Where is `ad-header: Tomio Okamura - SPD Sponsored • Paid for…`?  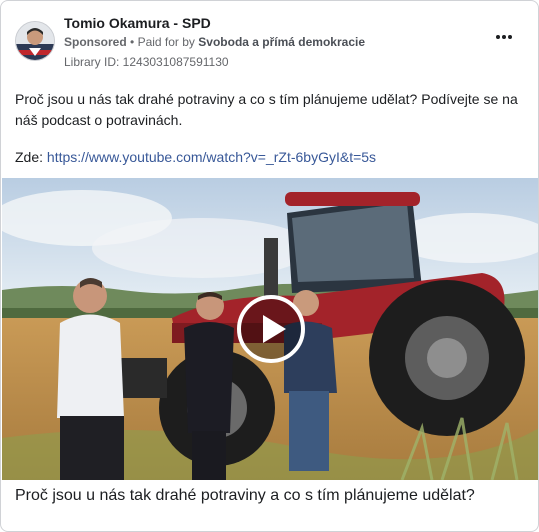
ad-header: Tomio Okamura - SPD Sponsored • Paid for… is located at coordinates (269, 43).